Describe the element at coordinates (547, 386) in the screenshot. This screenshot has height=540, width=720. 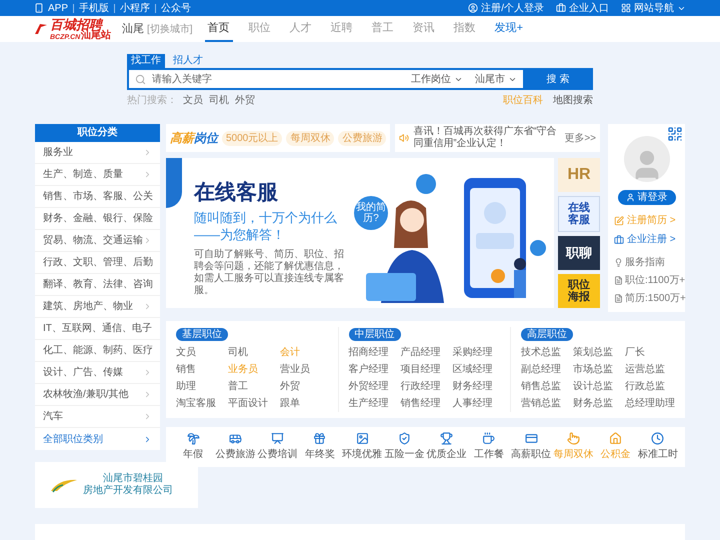
I see `job-link: 销售总监` at that location.